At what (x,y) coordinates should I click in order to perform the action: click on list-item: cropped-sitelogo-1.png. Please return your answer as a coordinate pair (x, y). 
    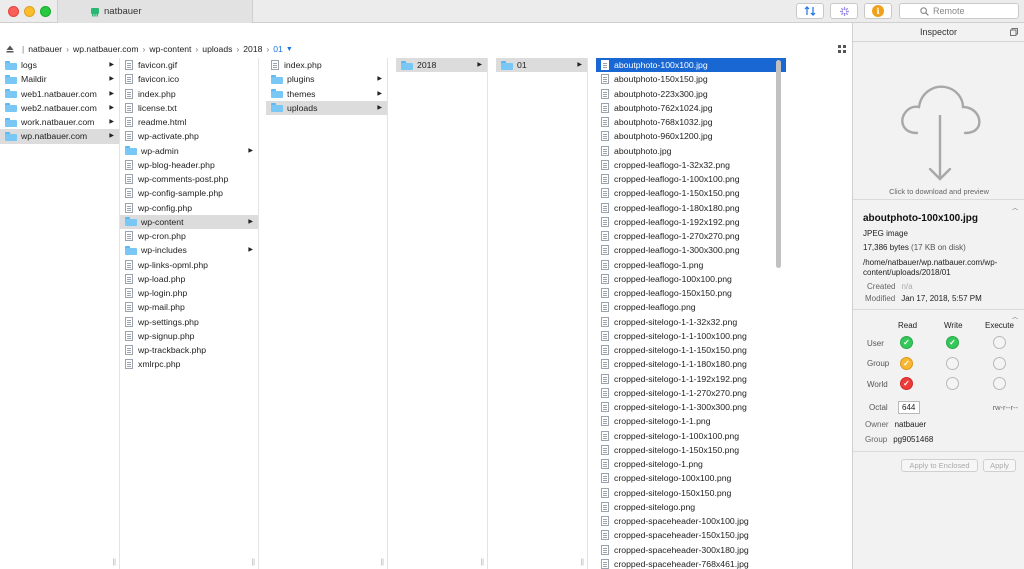
    Looking at the image, I should click on (691, 464).